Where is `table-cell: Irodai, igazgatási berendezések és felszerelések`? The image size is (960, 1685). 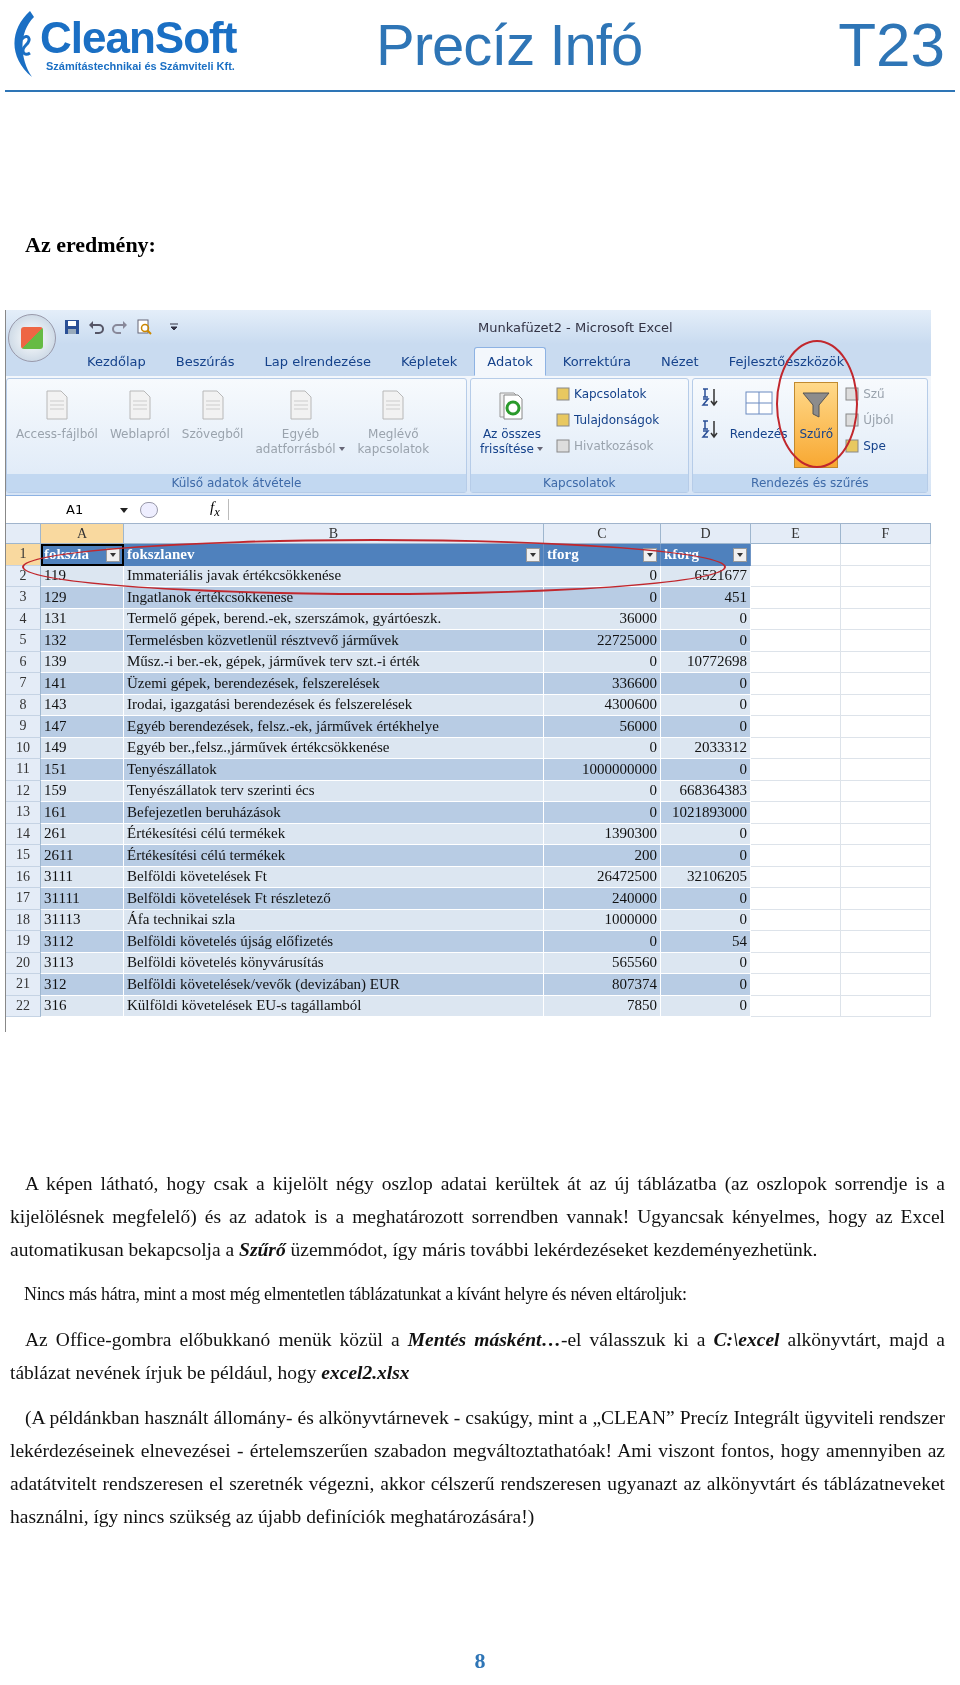
table-cell: Irodai, igazgatási berendezések és felszerelések is located at coordinates (334, 705).